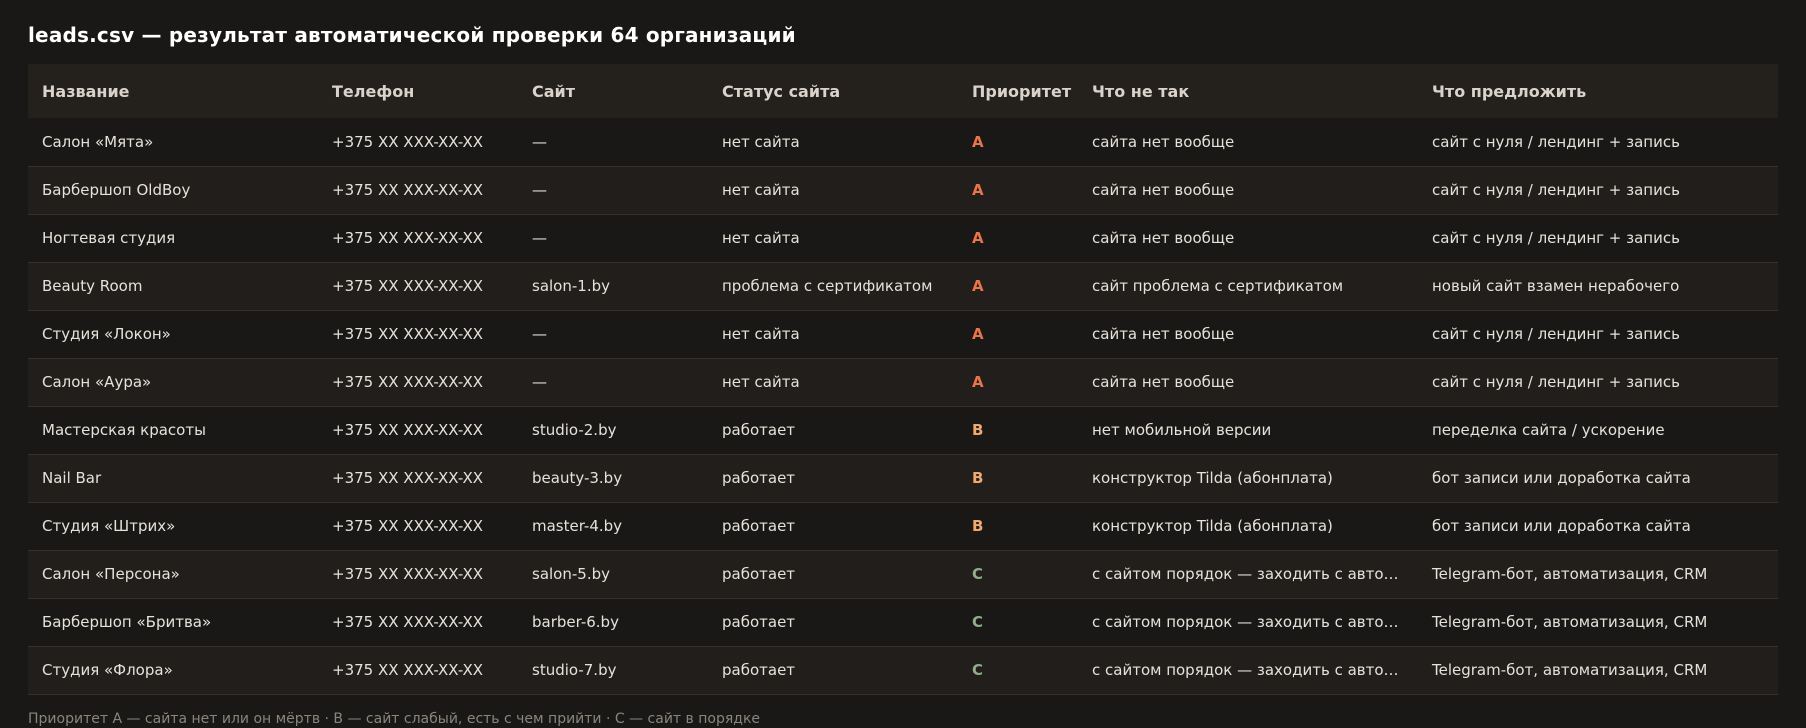  What do you see at coordinates (109, 238) in the screenshot?
I see `cell-name: Ногтевая студия` at bounding box center [109, 238].